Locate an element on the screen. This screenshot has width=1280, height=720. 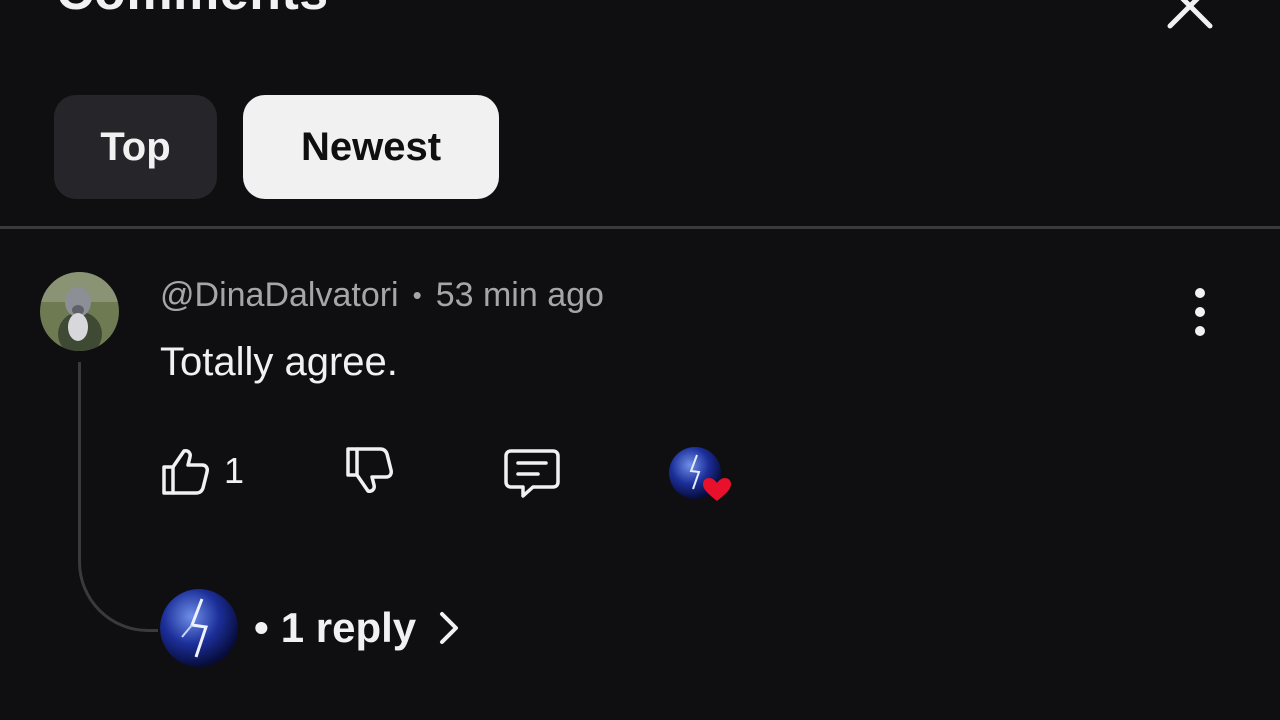
dislike-button is located at coordinates (368, 473).